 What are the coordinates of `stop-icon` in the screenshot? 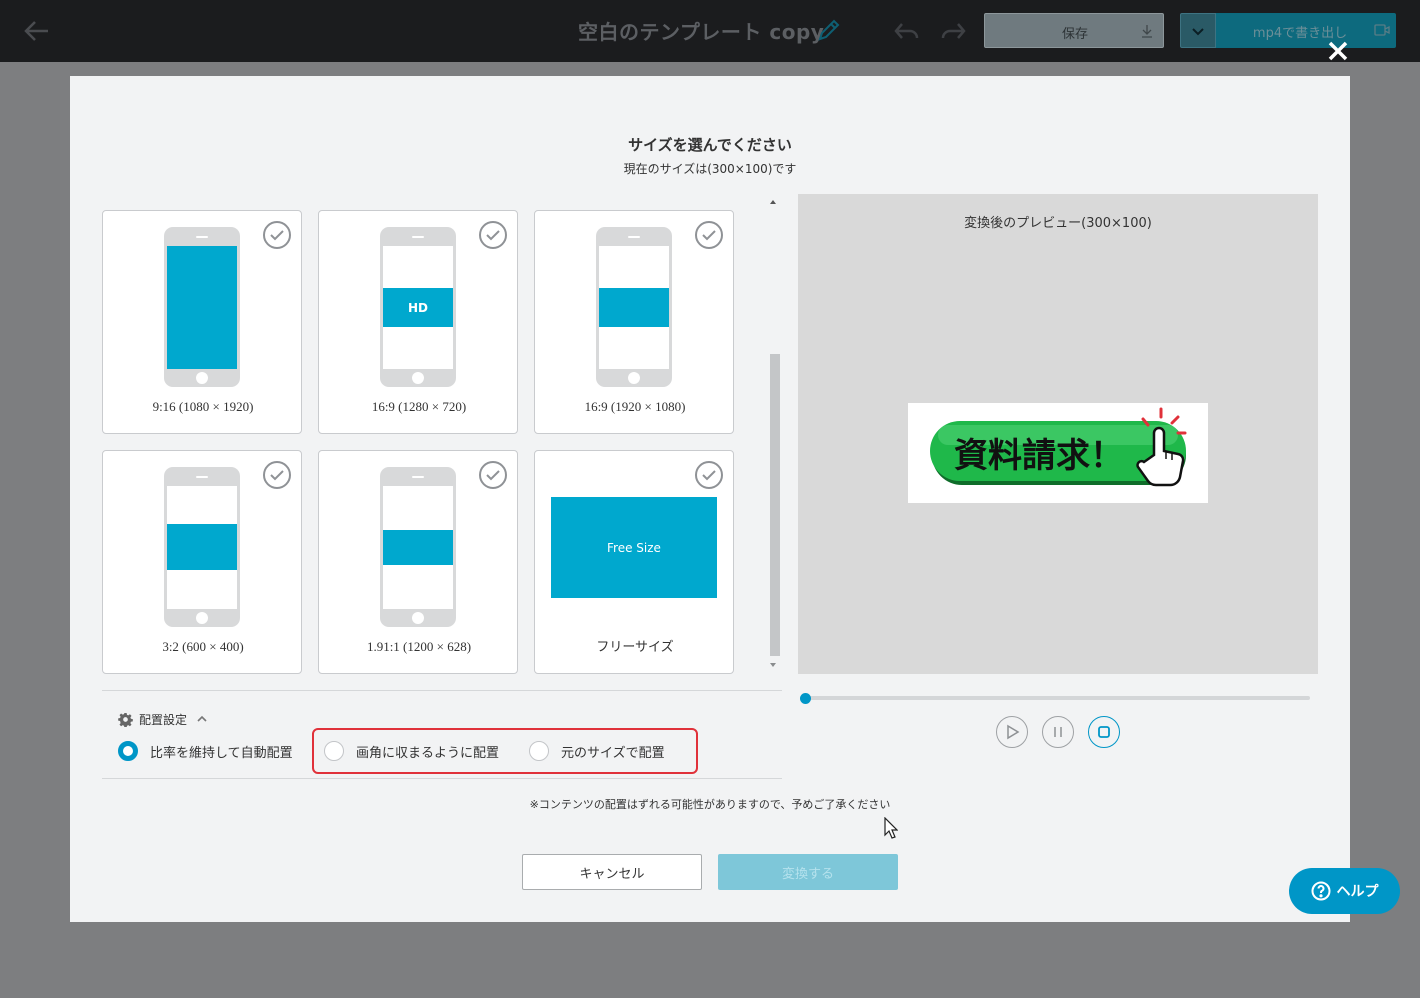 It's located at (1104, 732).